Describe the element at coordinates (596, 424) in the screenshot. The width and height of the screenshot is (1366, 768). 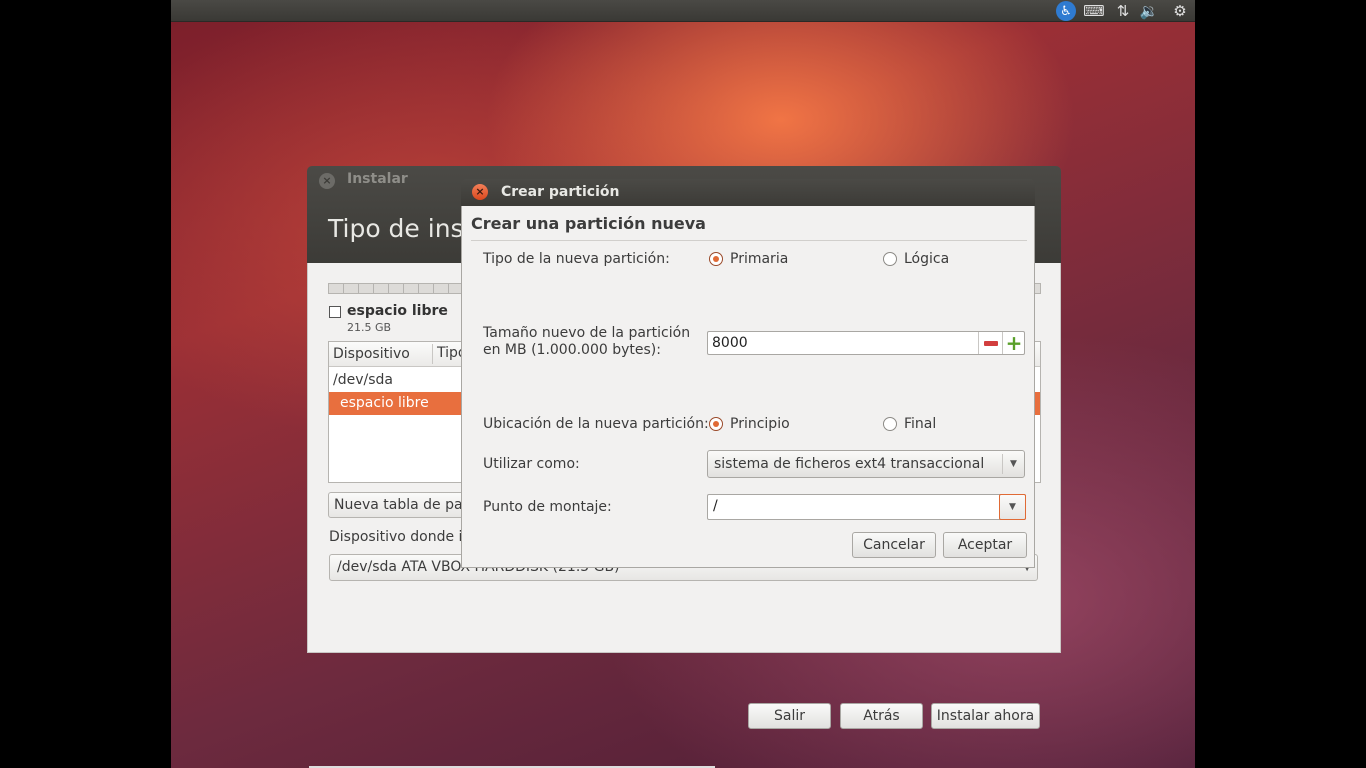
I see `partition-location-label: Ubicación de la nueva partición:` at that location.